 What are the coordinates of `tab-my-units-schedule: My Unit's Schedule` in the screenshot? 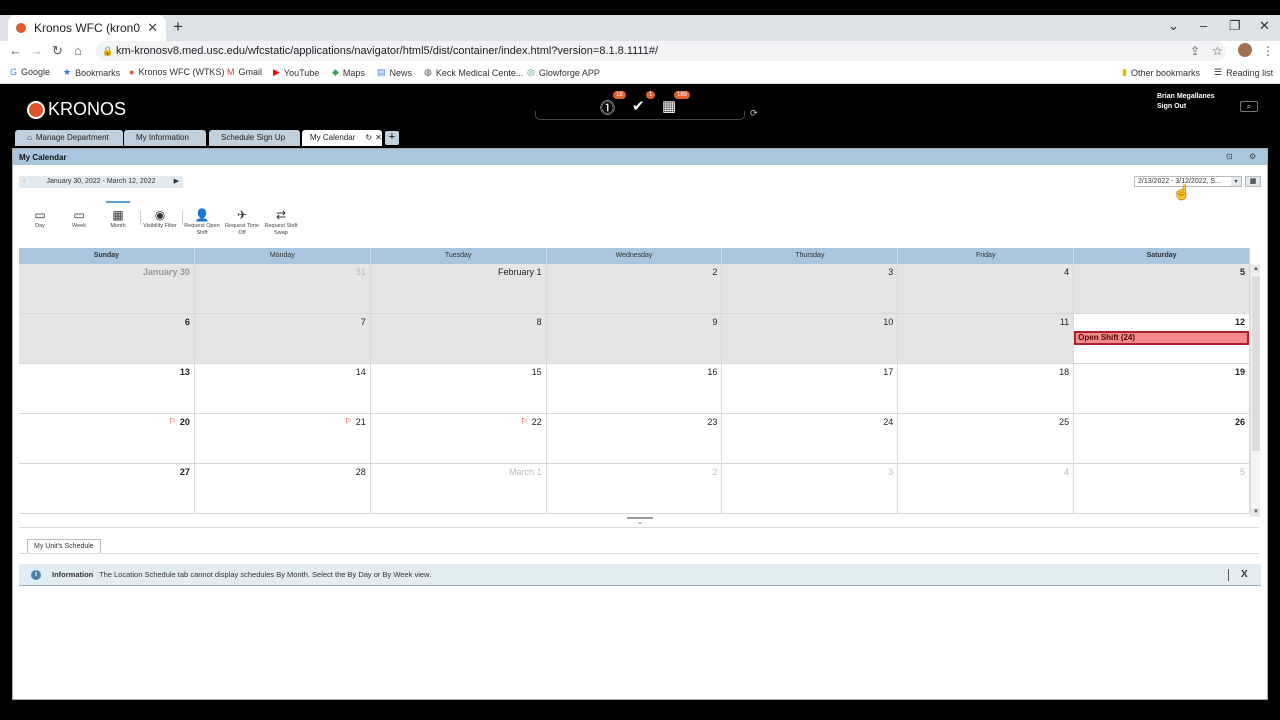 It's located at (64, 546).